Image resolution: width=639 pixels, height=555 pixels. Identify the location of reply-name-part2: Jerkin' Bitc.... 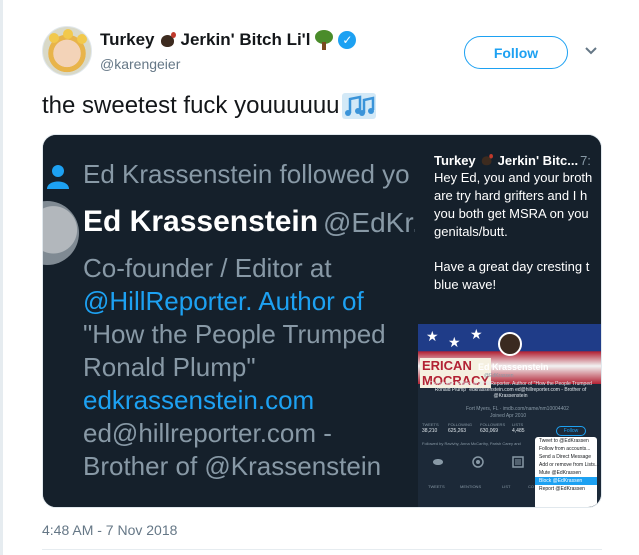
(538, 160).